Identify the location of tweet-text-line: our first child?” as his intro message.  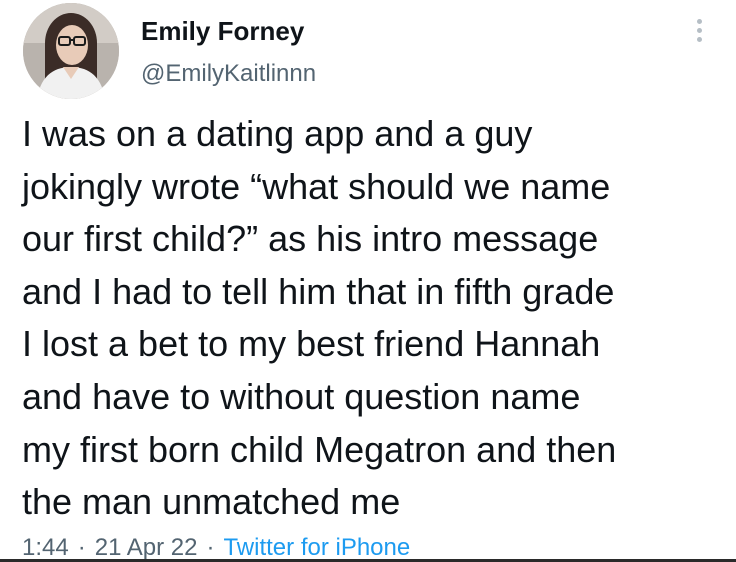
(310, 239).